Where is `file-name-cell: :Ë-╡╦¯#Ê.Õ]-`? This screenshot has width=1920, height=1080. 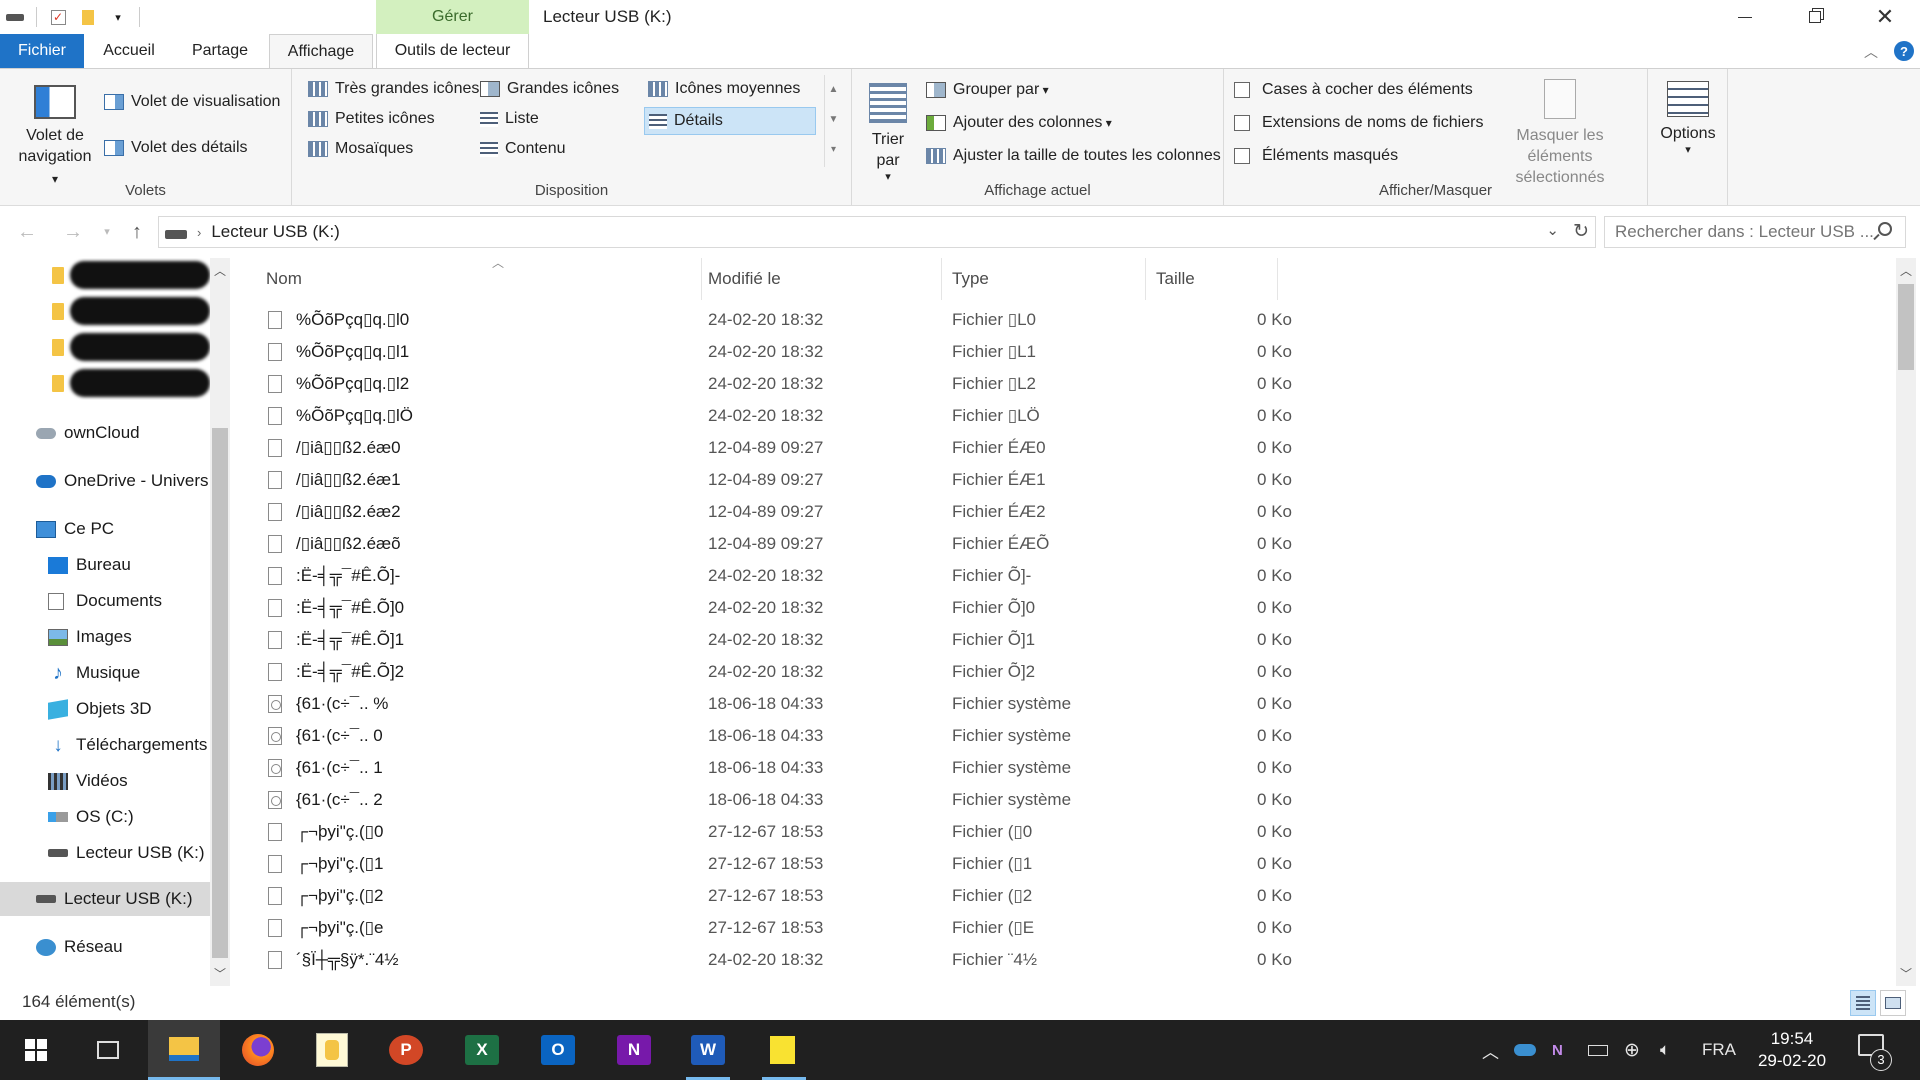 file-name-cell: :Ë-╡╦¯#Ê.Õ]- is located at coordinates (334, 576).